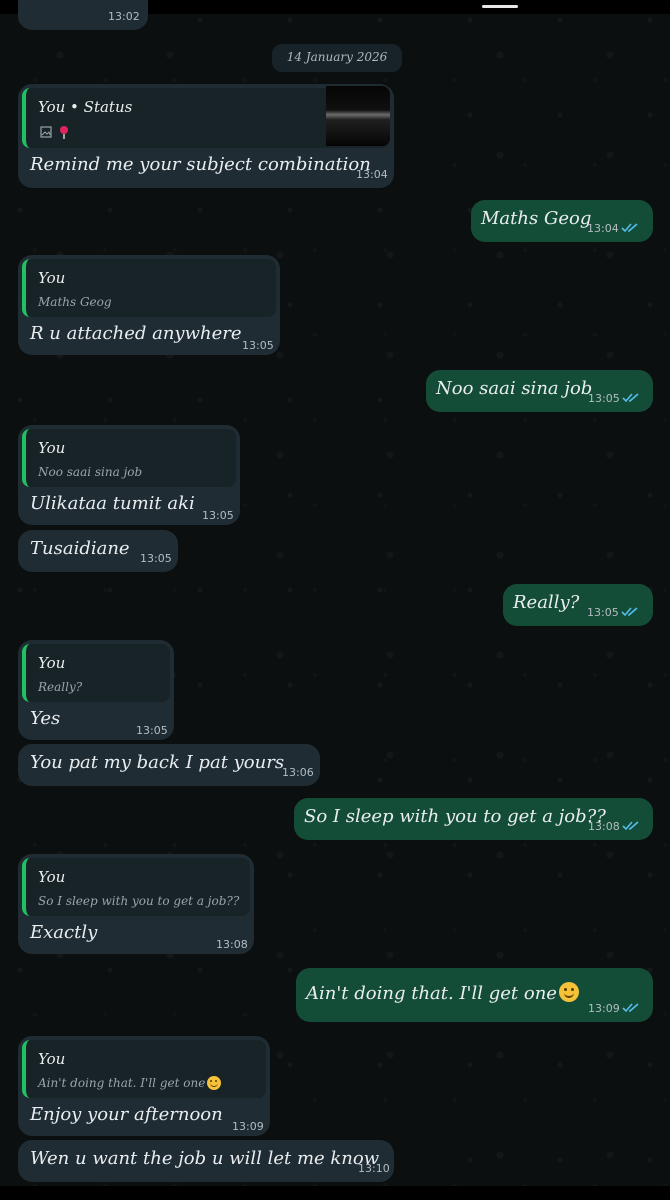 The image size is (670, 1200). Describe the element at coordinates (96, 673) in the screenshot. I see `quoted-message: You Really?` at that location.